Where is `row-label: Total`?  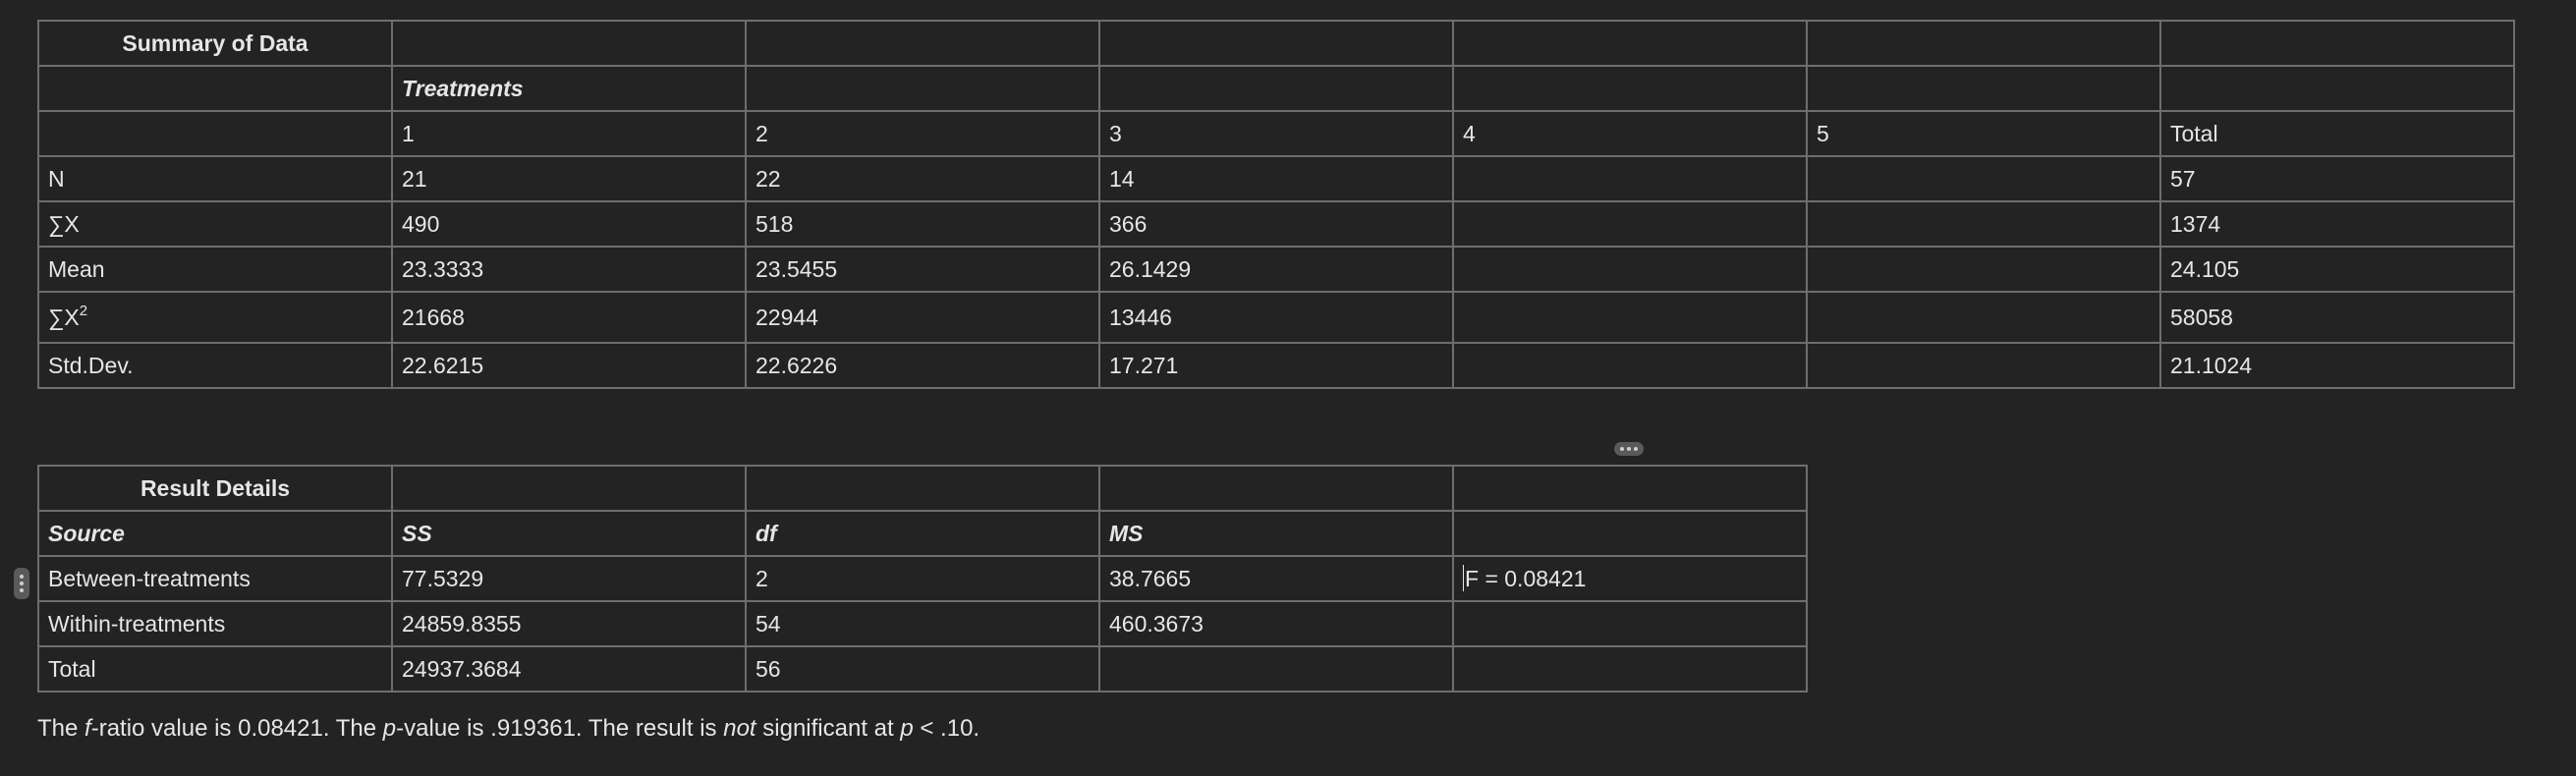 row-label: Total is located at coordinates (215, 669).